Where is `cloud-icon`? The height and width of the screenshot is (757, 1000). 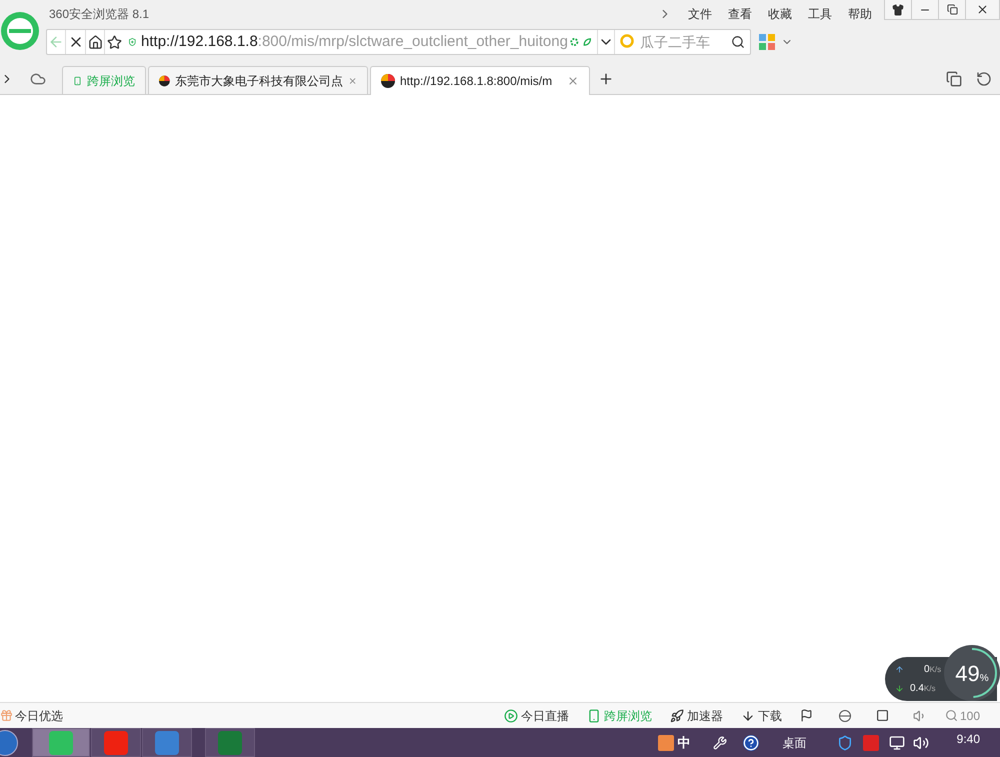
cloud-icon is located at coordinates (38, 79).